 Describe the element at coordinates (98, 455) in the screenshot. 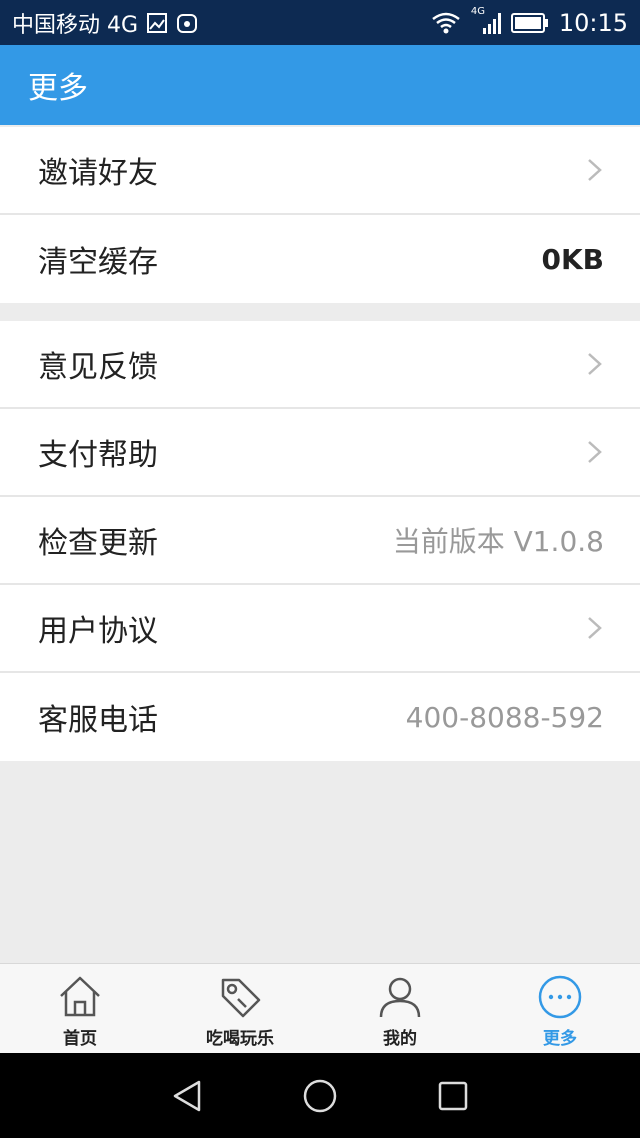

I see `row-label: 支付帮助` at that location.